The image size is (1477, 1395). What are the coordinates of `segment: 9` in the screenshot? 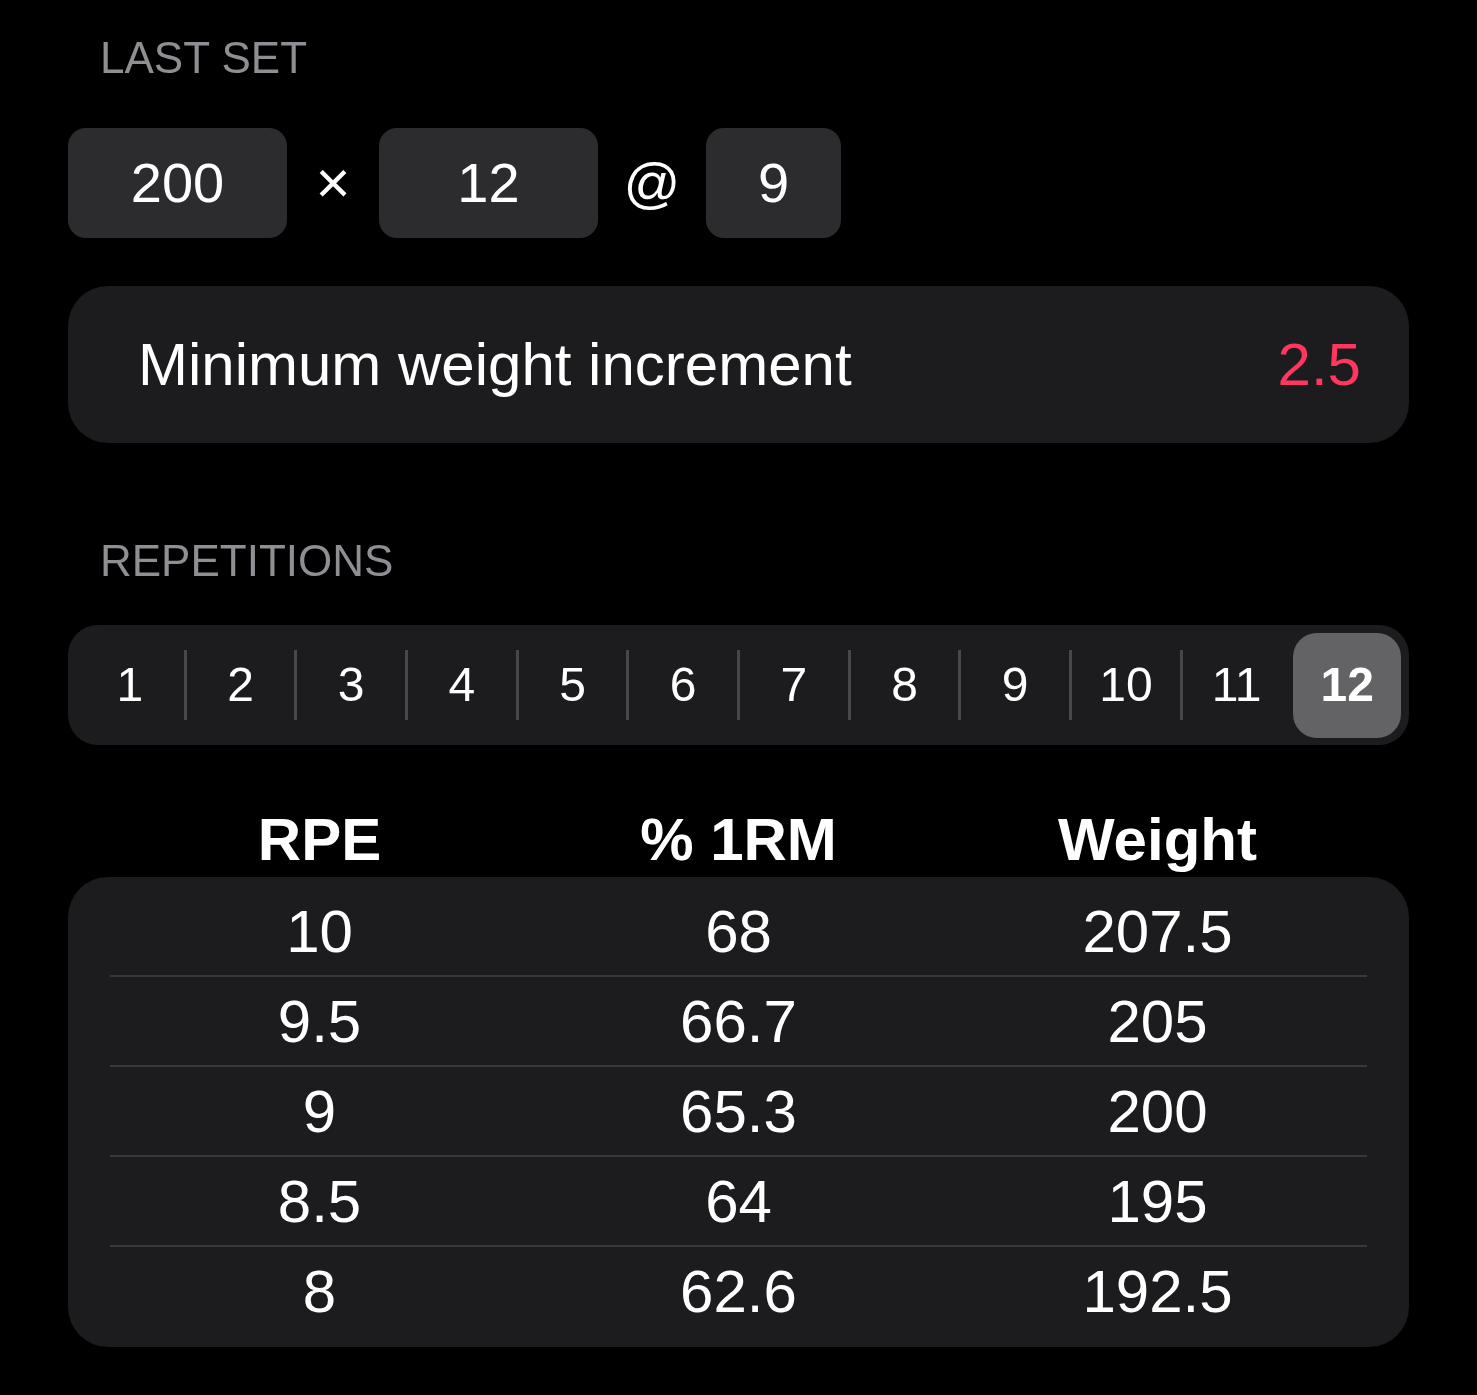 It's located at (1015, 685).